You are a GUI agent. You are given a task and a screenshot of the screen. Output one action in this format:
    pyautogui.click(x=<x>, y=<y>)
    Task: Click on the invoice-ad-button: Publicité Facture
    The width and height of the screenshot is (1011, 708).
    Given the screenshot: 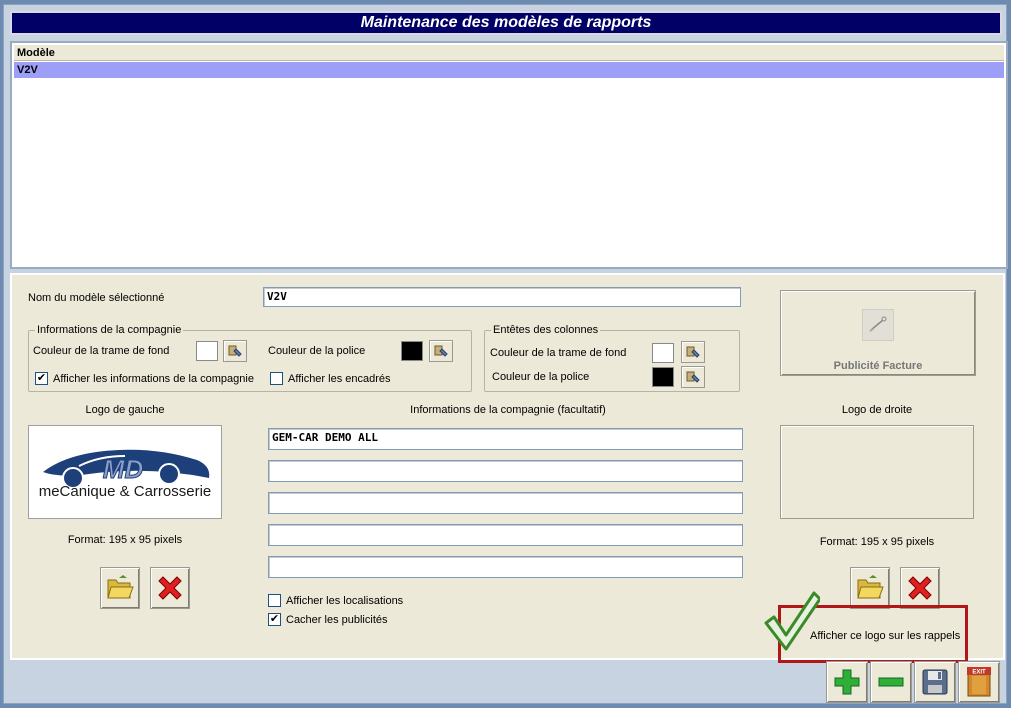 What is the action you would take?
    pyautogui.click(x=878, y=333)
    